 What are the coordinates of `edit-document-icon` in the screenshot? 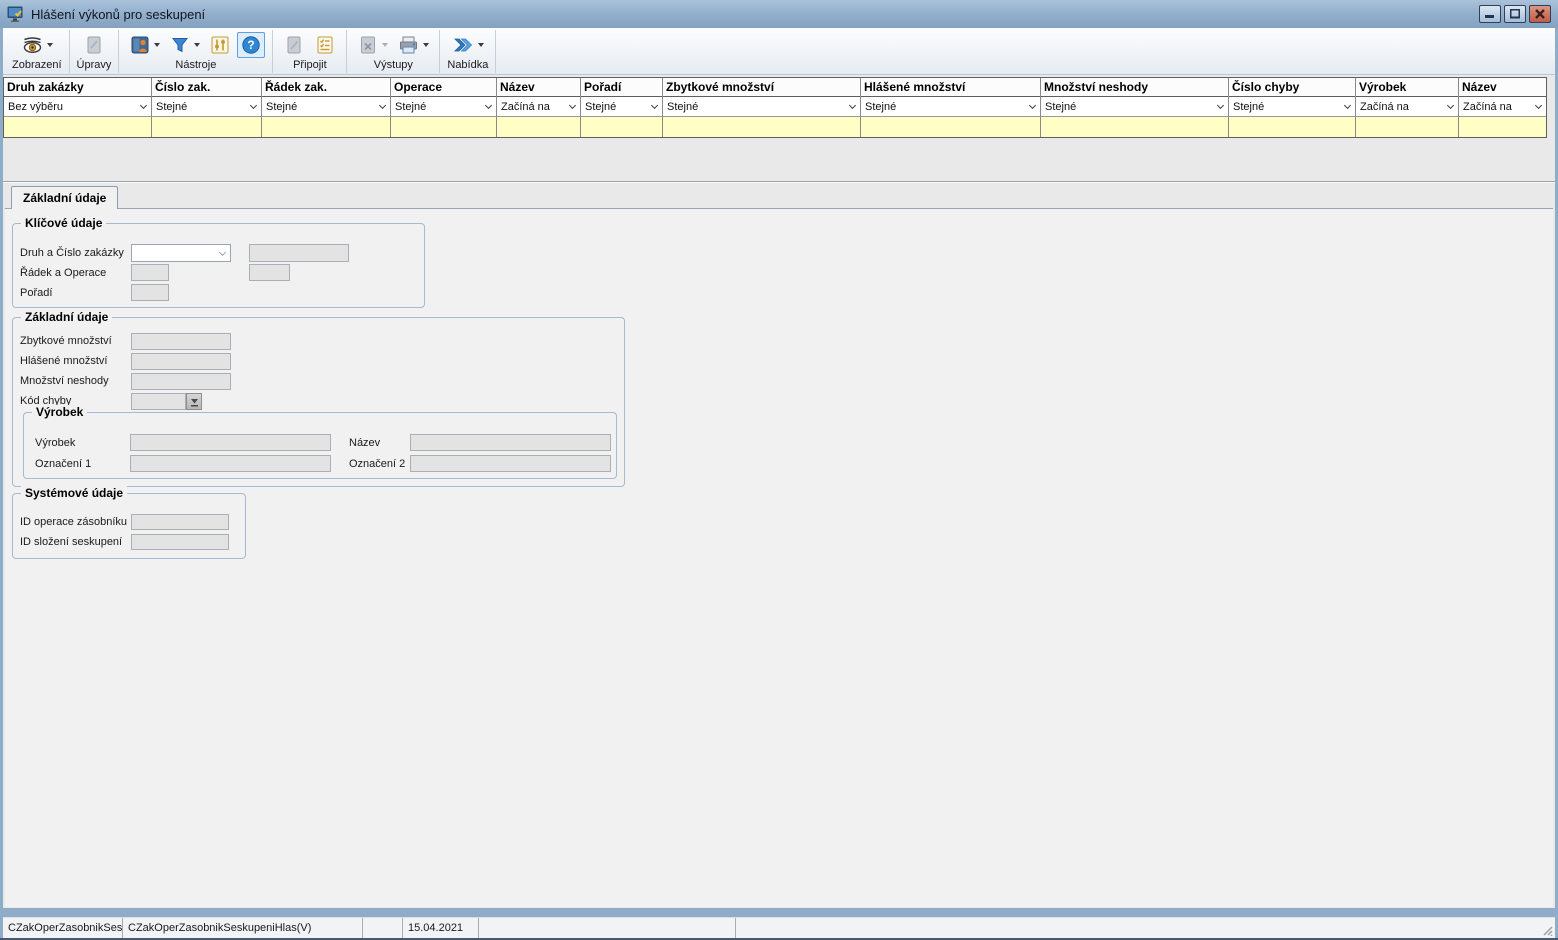 It's located at (94, 45).